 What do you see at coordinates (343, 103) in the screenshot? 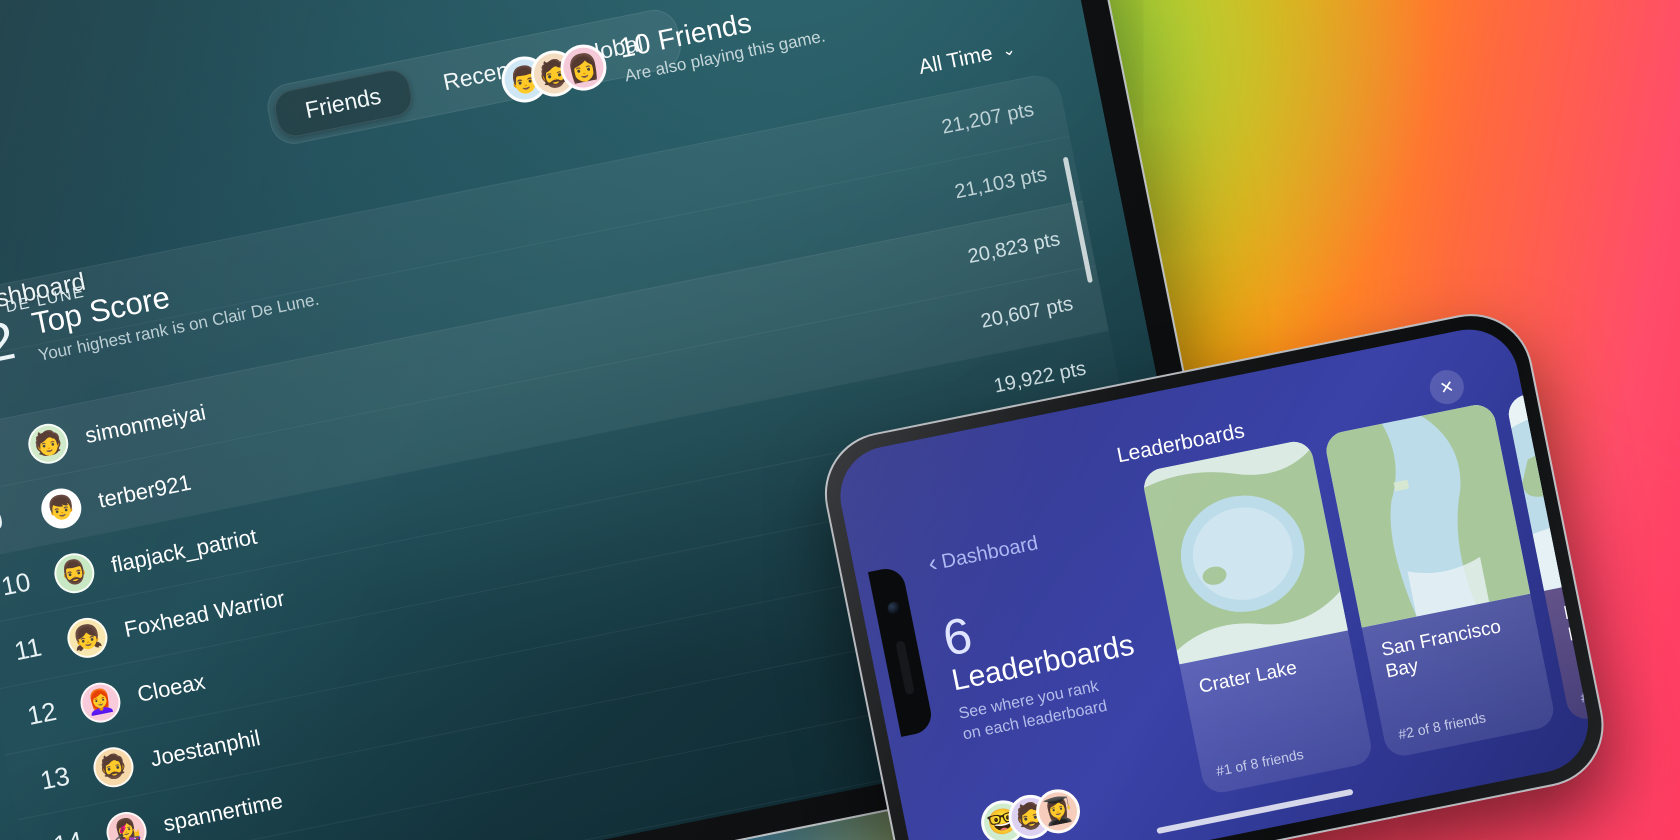
I see `tab-friends: Friends` at bounding box center [343, 103].